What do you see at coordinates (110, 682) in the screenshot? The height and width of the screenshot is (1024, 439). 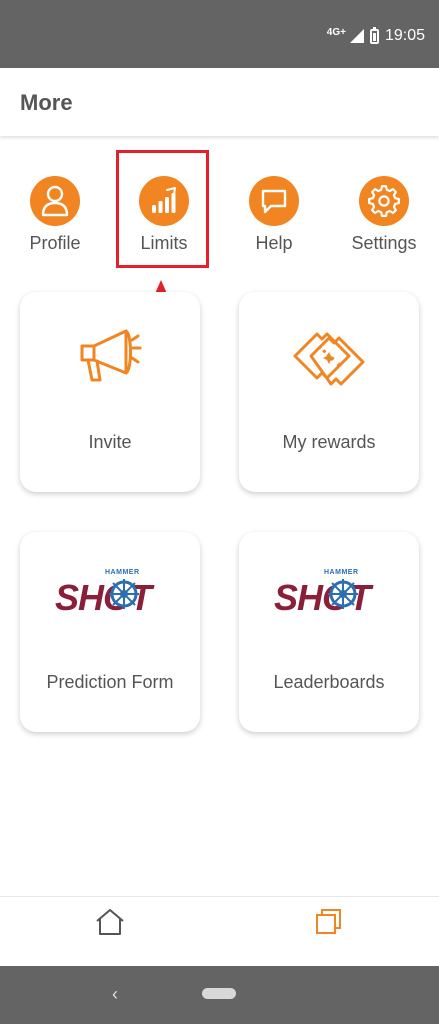 I see `card-label-prediction-form: Prediction Form` at bounding box center [110, 682].